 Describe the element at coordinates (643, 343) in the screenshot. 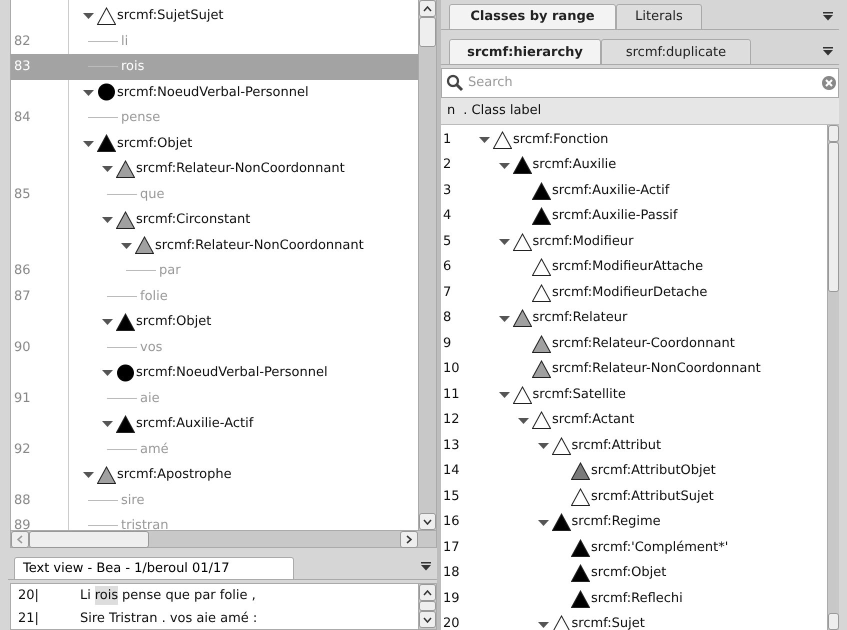

I see `class-label: srcmf:Relateur-Coordonnant` at that location.